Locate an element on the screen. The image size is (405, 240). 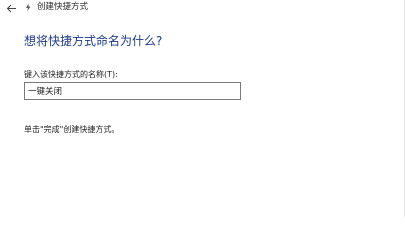
back-button is located at coordinates (11, 8).